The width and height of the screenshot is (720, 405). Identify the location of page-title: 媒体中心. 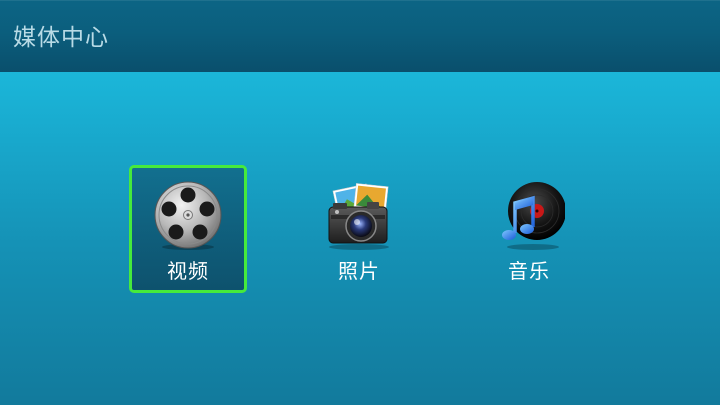
(61, 38).